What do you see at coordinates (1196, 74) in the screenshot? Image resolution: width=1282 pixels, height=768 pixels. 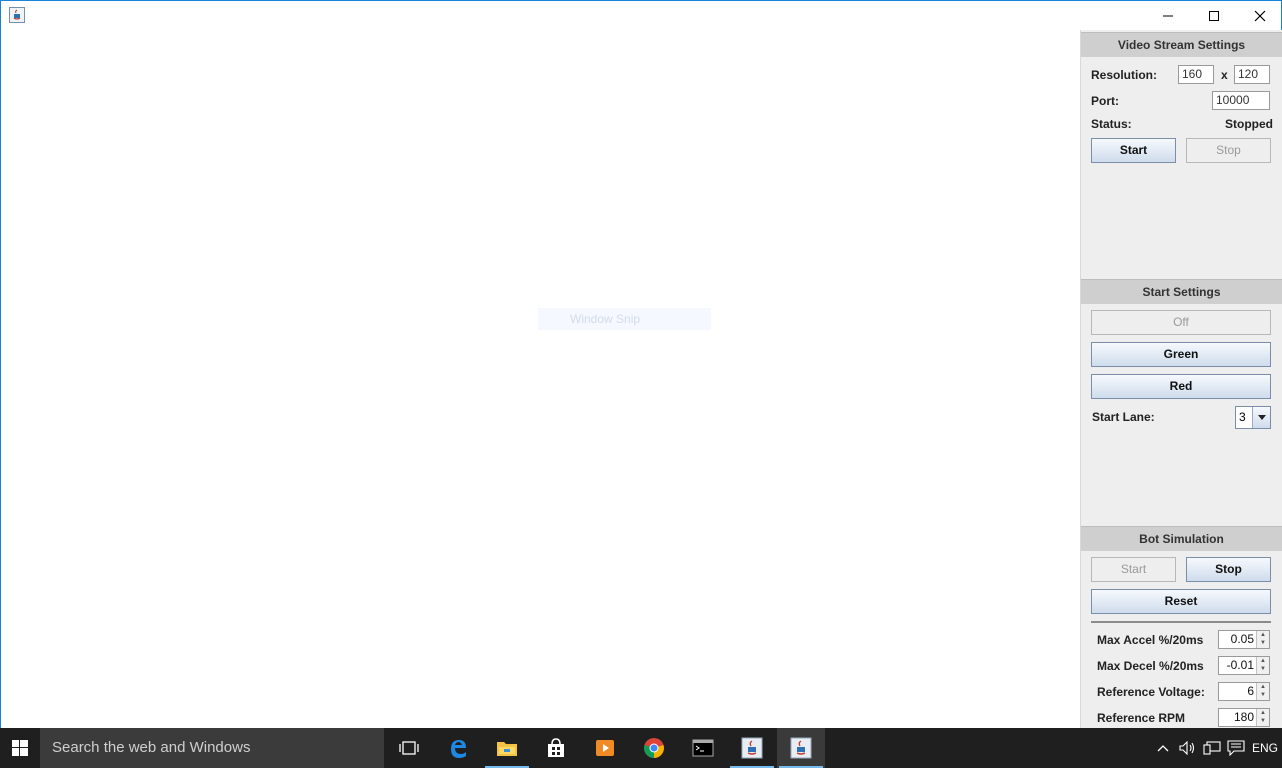 I see `resolution-width-field: 160` at bounding box center [1196, 74].